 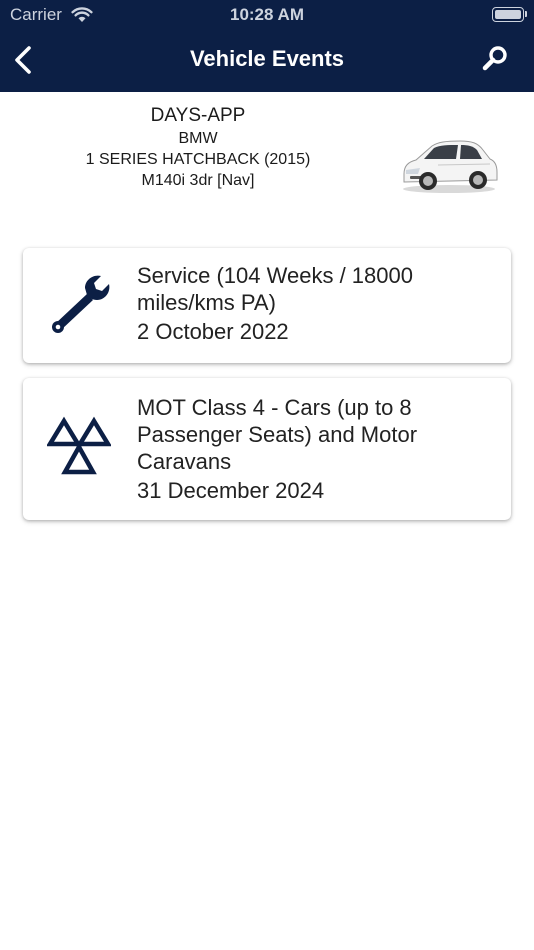 I want to click on mot-triangles-icon, so click(x=79, y=445).